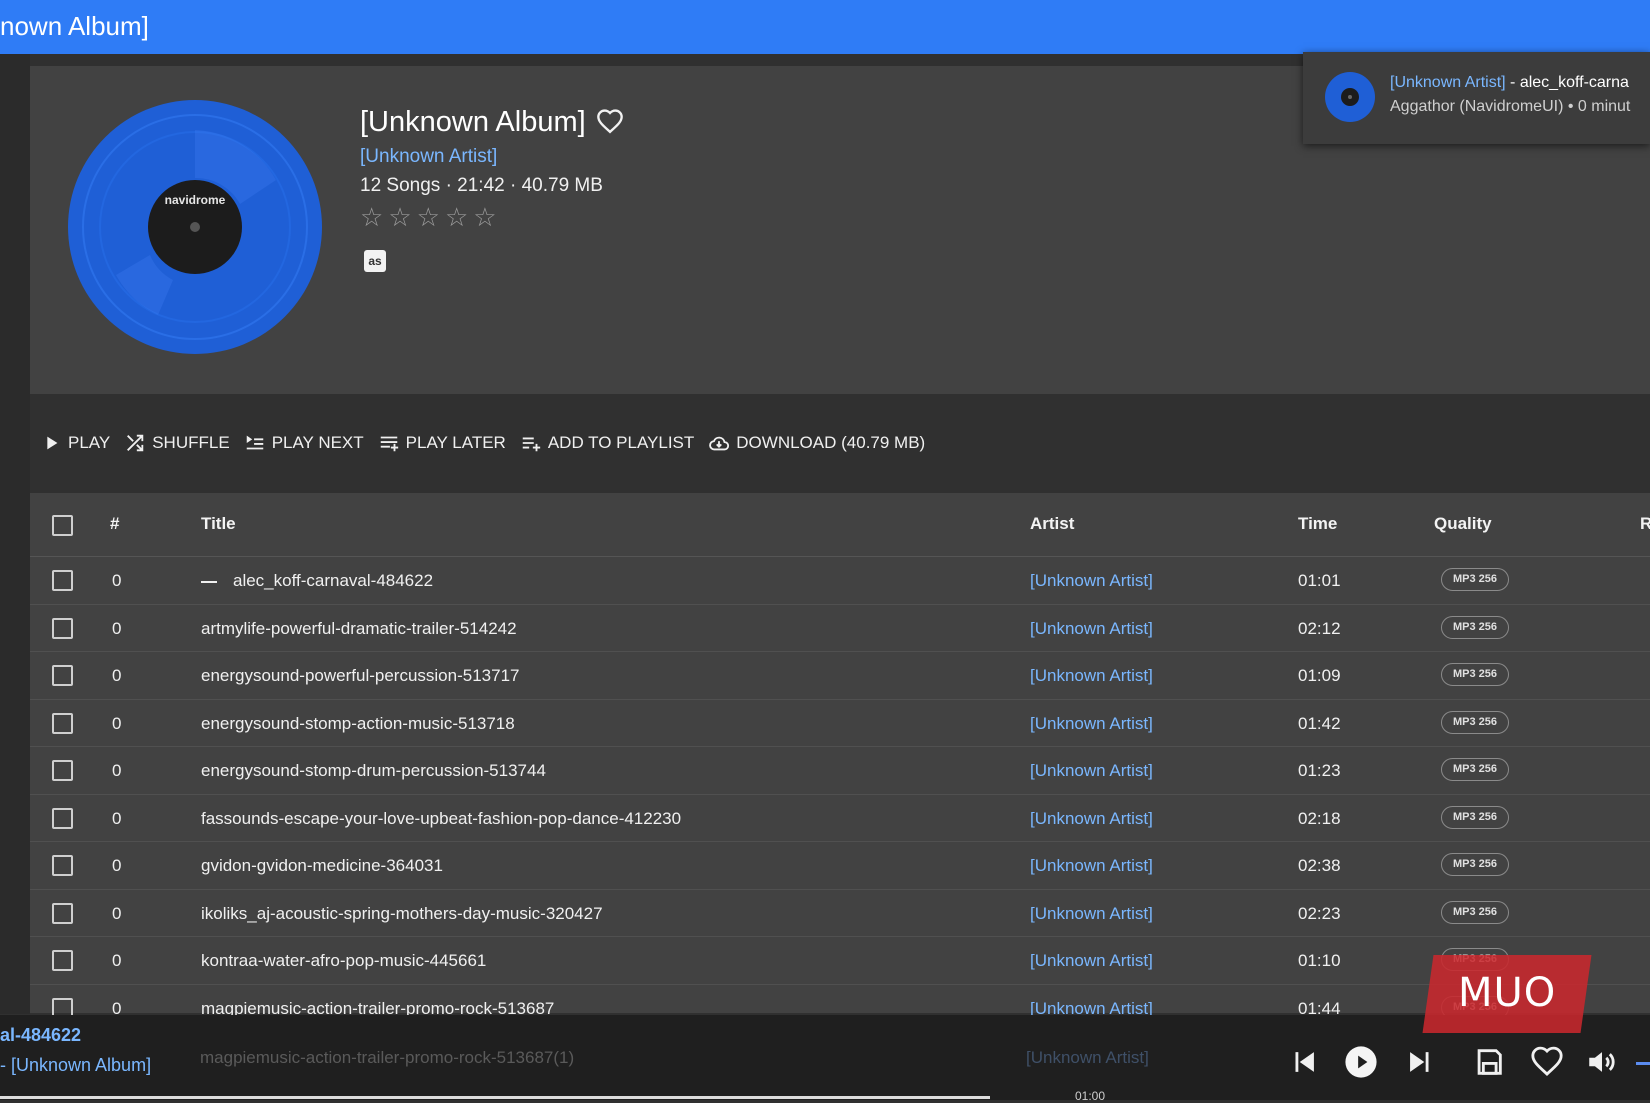 This screenshot has height=1103, width=1650. Describe the element at coordinates (75, 1065) in the screenshot. I see `player-album-link: - [Unknown Album]` at that location.